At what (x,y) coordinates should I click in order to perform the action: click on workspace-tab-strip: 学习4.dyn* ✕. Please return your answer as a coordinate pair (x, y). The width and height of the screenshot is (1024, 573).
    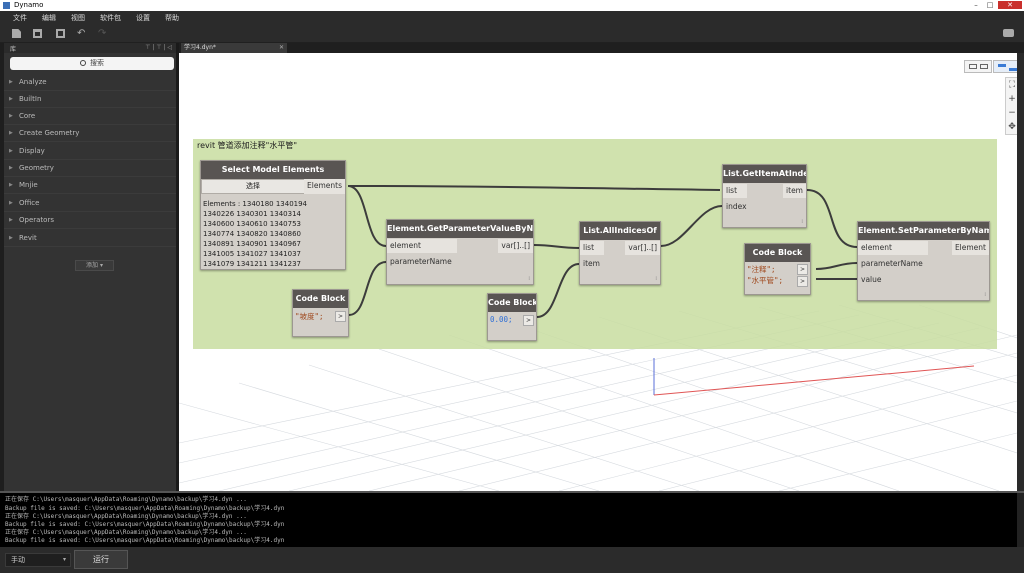
    Looking at the image, I should click on (601, 48).